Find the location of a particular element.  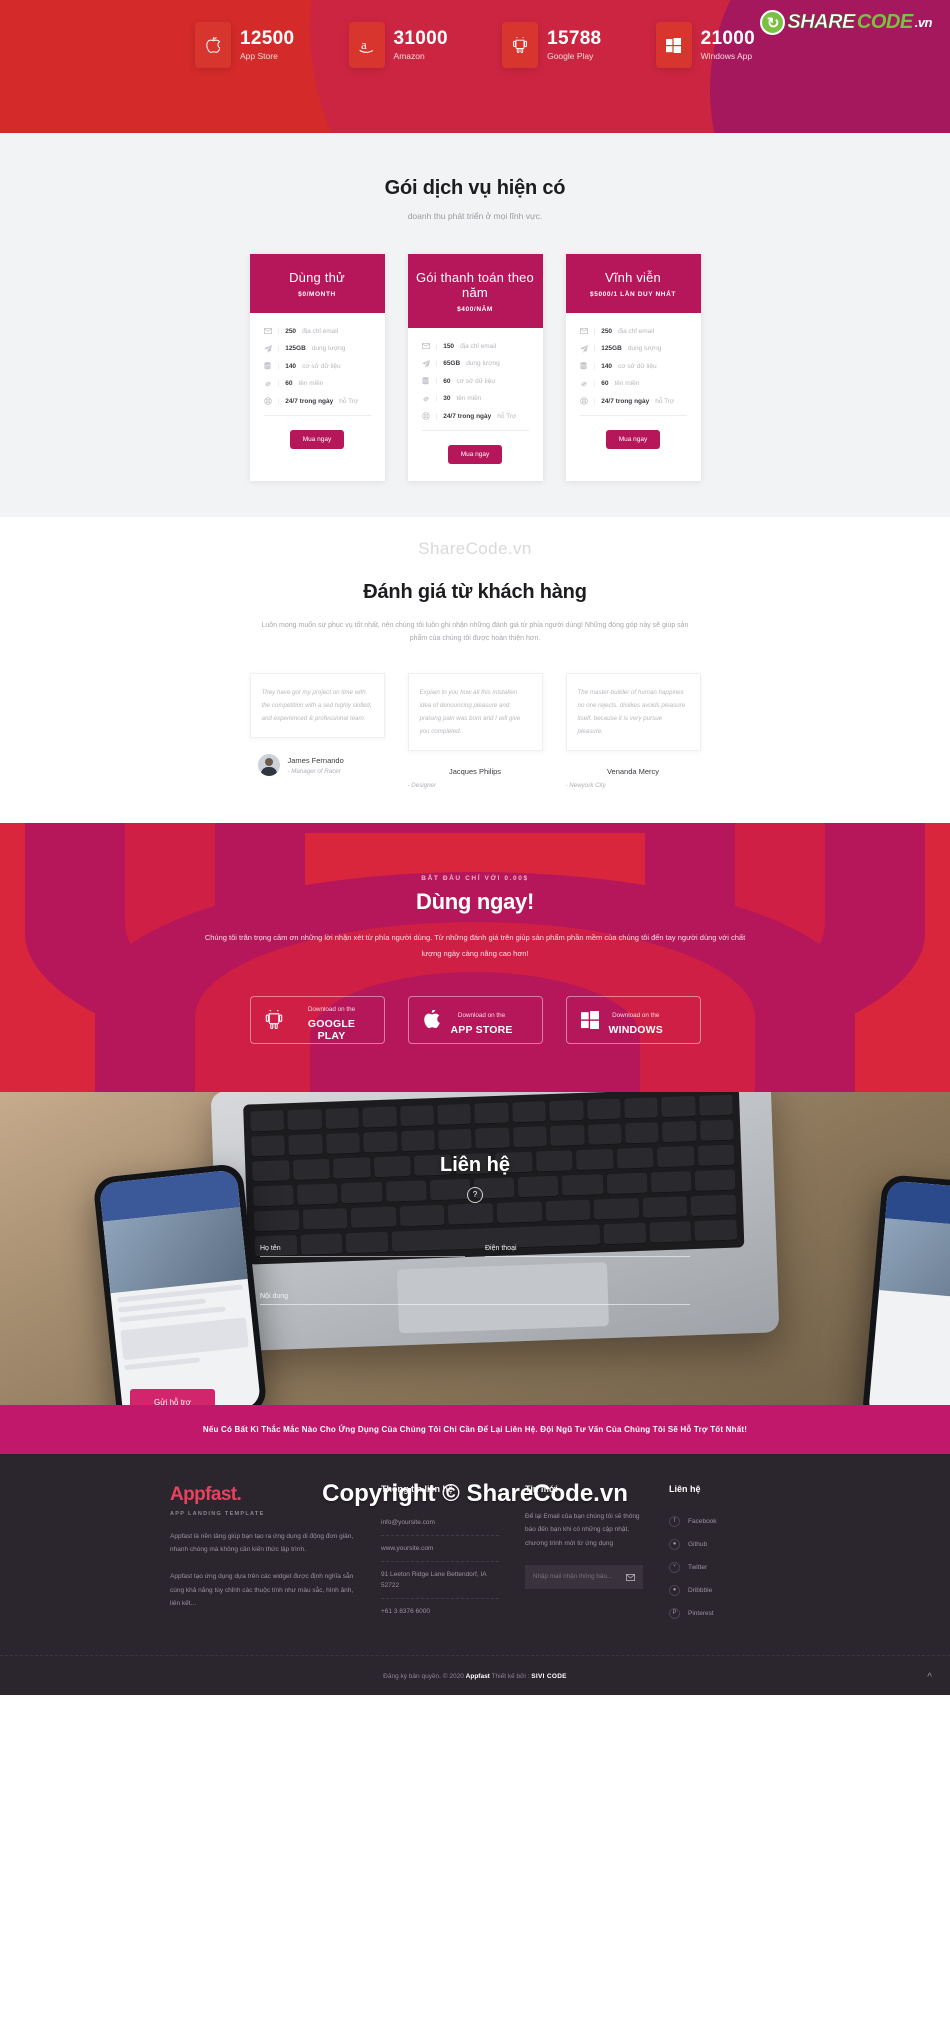

footer-copyright-mid: Thiết kế bởi : is located at coordinates (510, 1676).